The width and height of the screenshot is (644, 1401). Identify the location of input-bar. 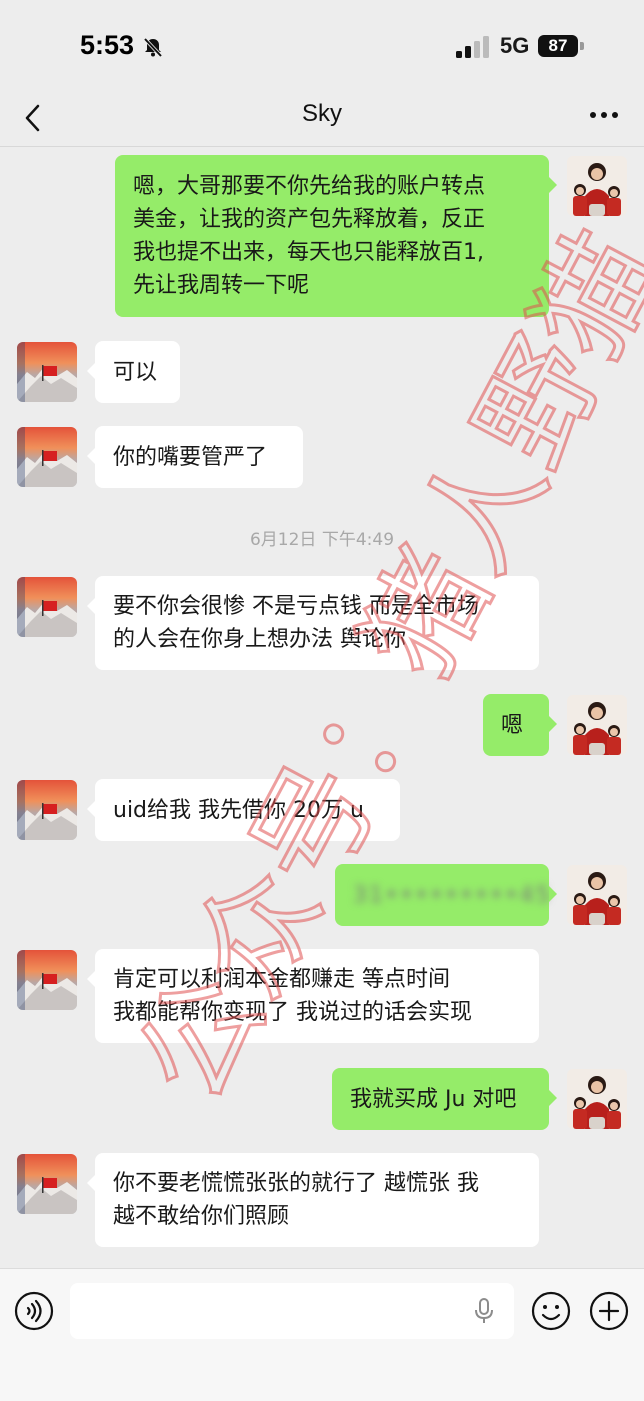
(322, 1334).